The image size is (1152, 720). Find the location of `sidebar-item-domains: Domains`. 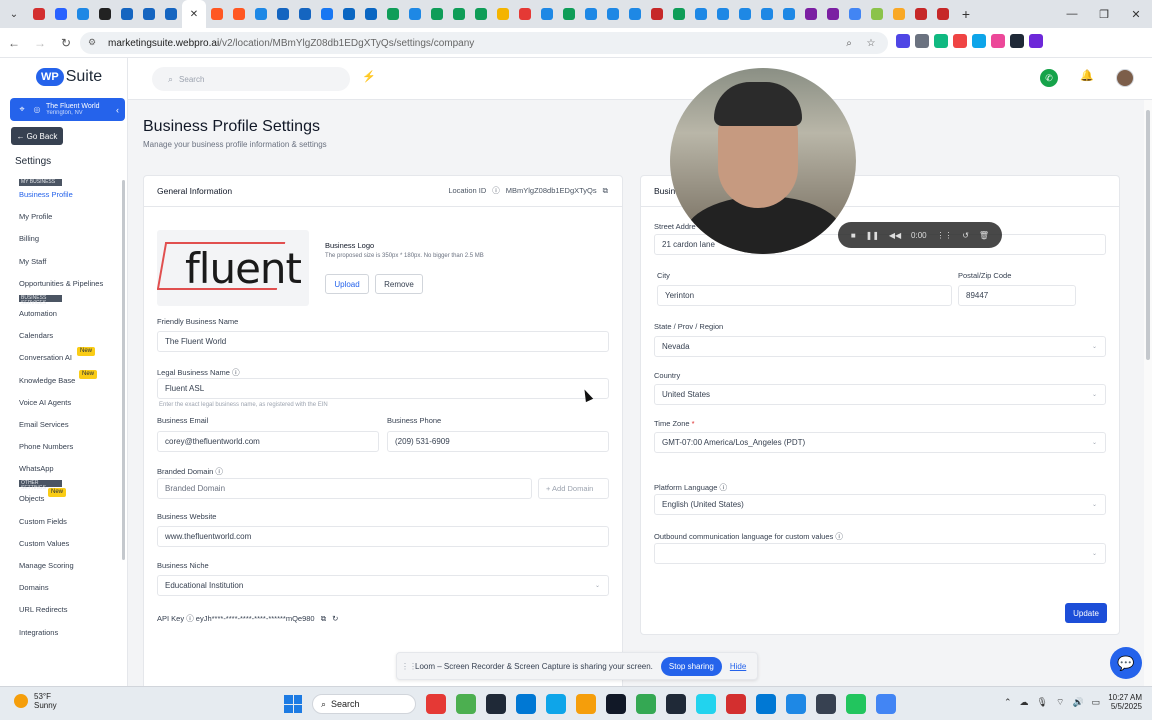

sidebar-item-domains: Domains is located at coordinates (61, 588).